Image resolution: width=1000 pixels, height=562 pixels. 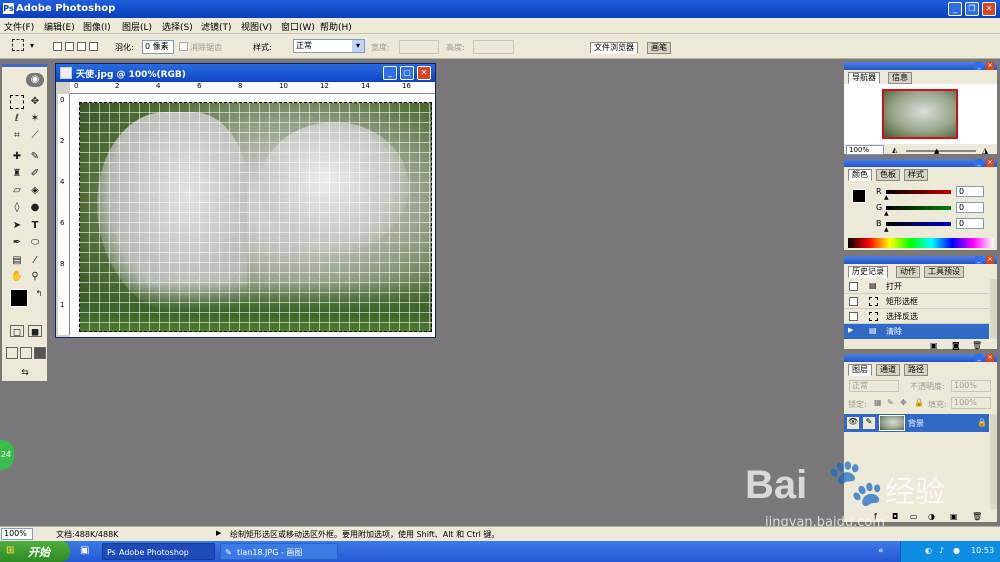 What do you see at coordinates (865, 150) in the screenshot?
I see `navigator-zoom-input: 100%` at bounding box center [865, 150].